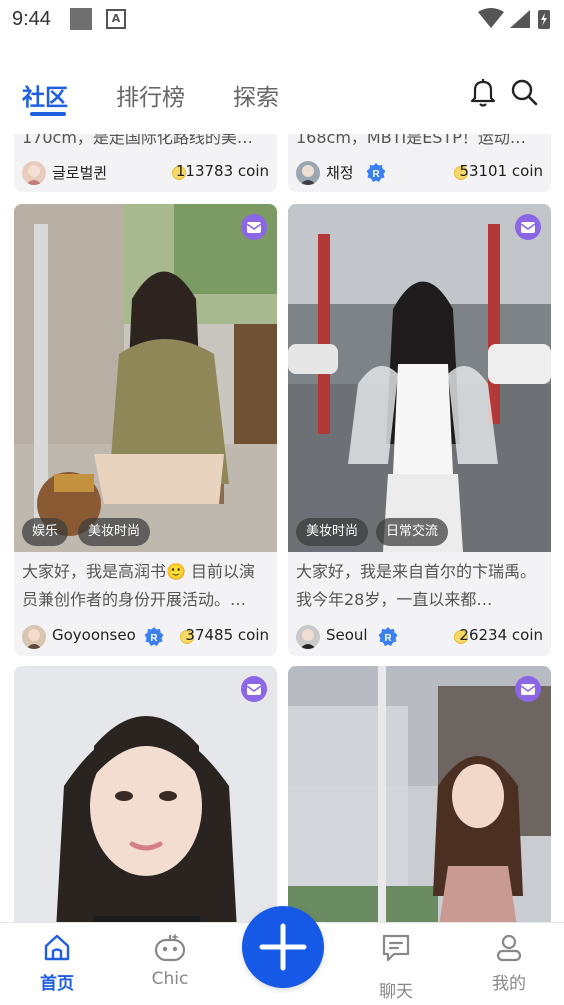 This screenshot has height=1005, width=564. Describe the element at coordinates (347, 635) in the screenshot. I see `author-name: Seoul` at that location.